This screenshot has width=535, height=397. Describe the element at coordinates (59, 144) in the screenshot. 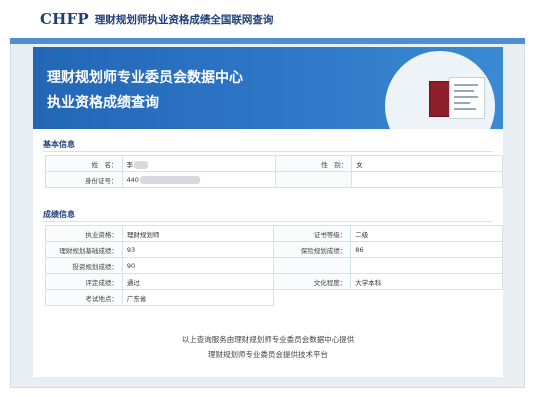

I see `section-title-basic: 基本信息` at that location.